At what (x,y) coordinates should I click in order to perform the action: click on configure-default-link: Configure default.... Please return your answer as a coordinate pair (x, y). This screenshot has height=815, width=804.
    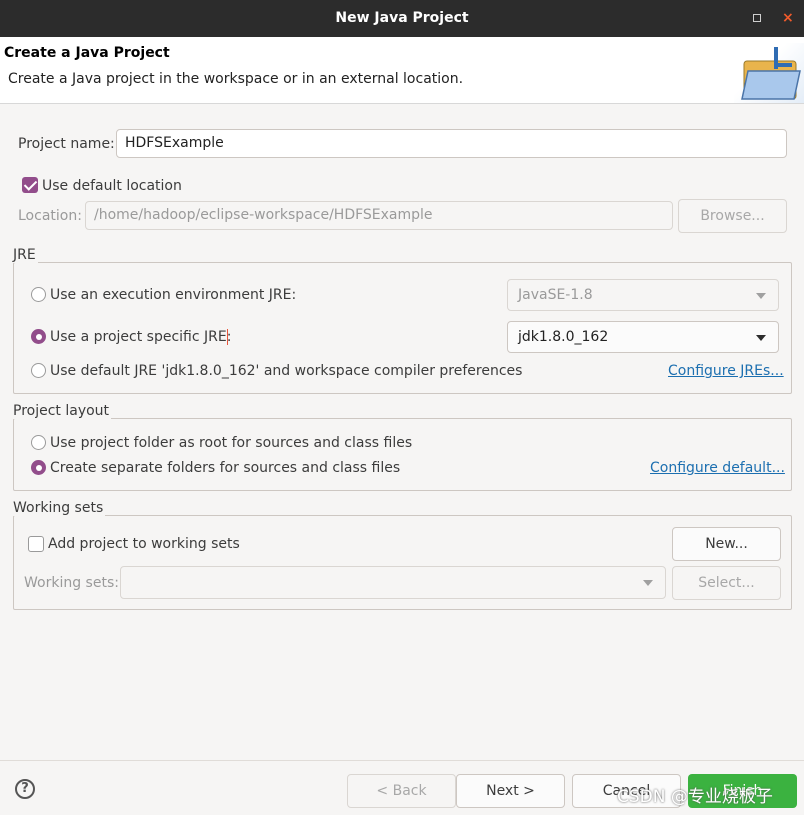
    Looking at the image, I should click on (717, 468).